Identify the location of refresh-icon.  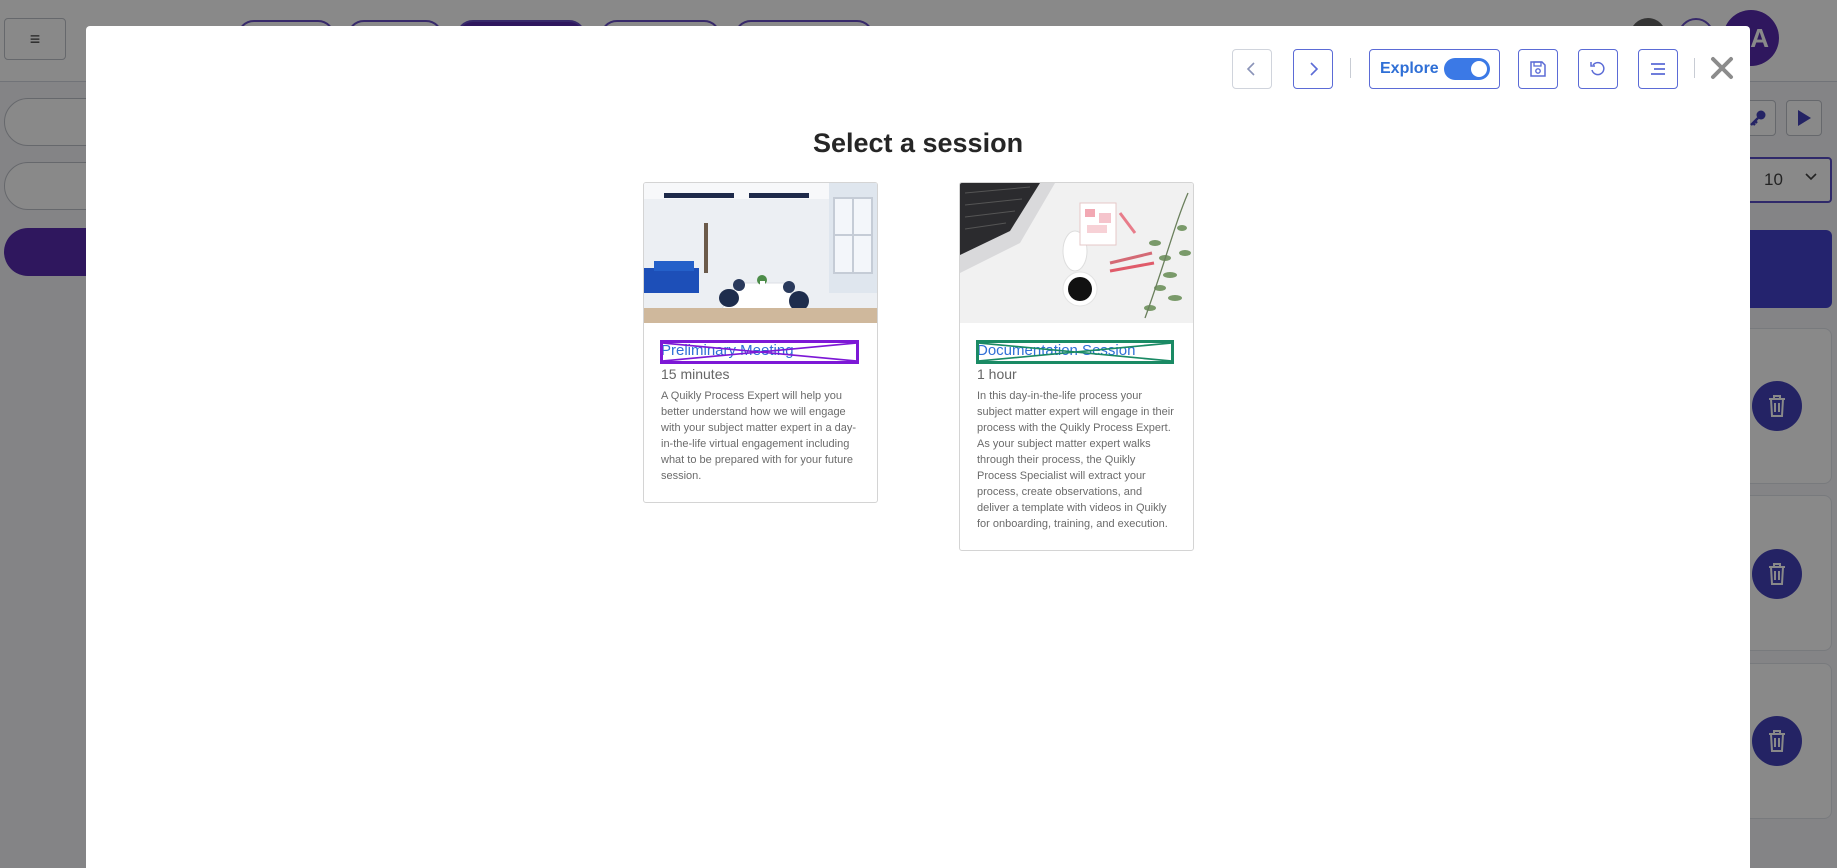
(1597, 68).